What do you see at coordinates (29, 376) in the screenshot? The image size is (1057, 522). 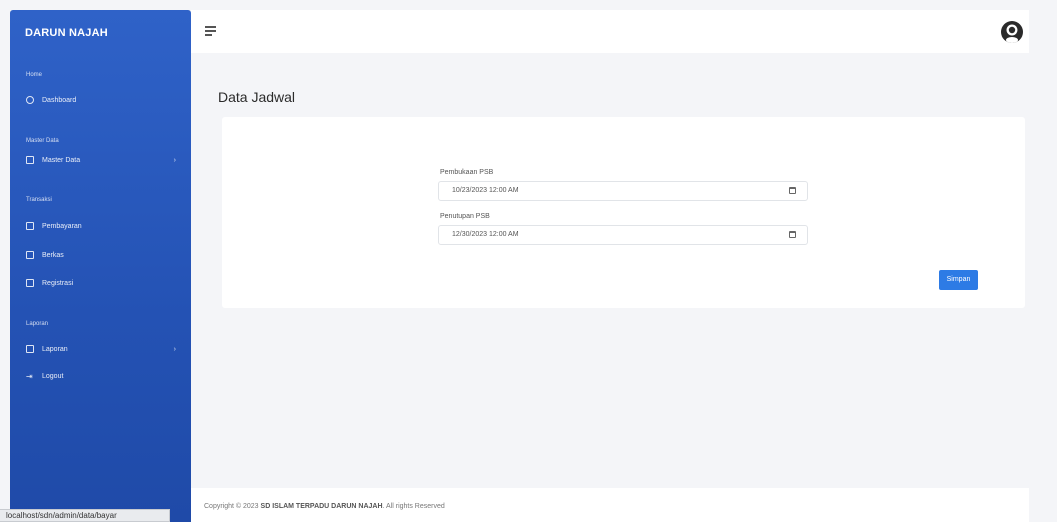 I see `logout-icon: ⇥` at bounding box center [29, 376].